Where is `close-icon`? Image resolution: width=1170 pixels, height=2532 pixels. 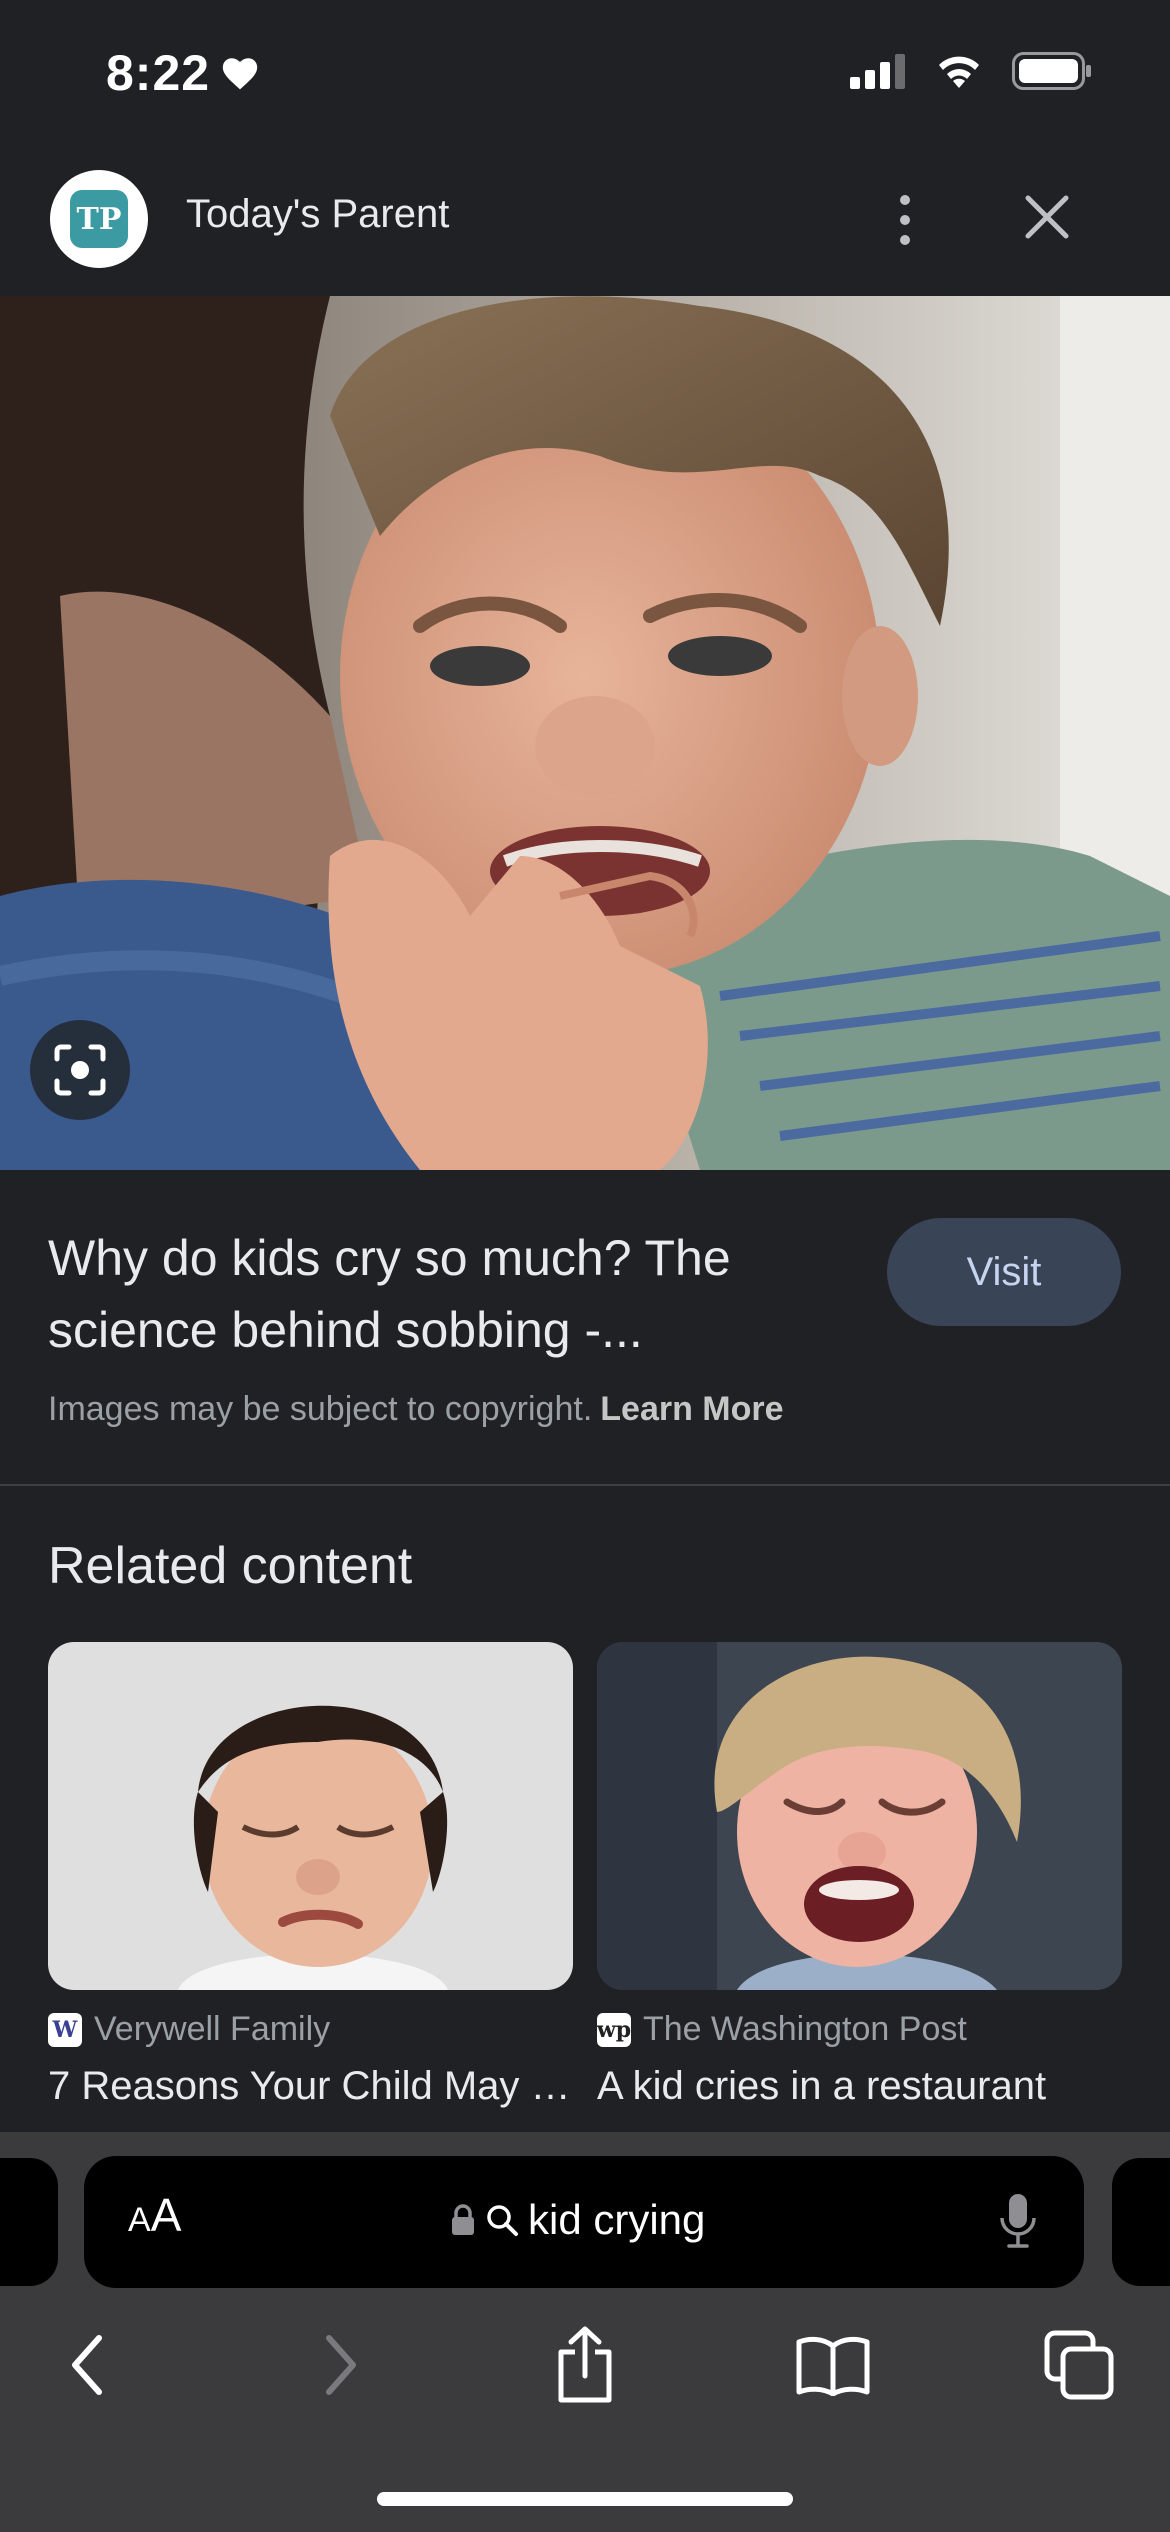 close-icon is located at coordinates (1047, 217).